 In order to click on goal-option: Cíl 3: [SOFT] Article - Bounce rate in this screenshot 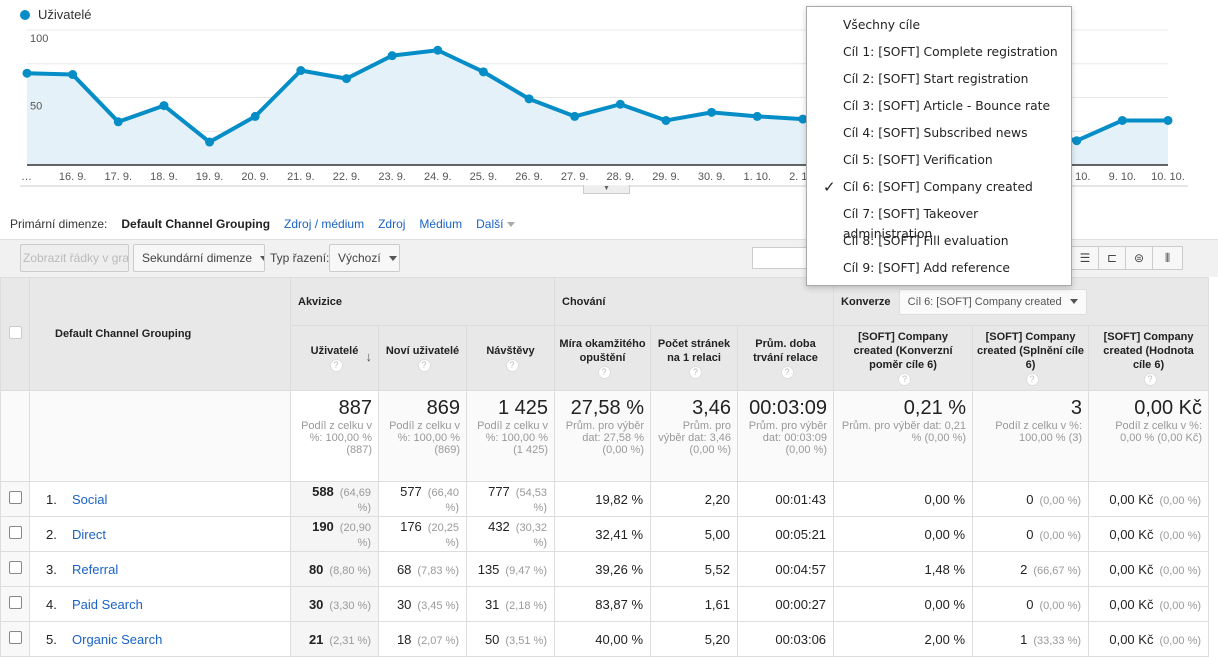, I will do `click(939, 109)`.